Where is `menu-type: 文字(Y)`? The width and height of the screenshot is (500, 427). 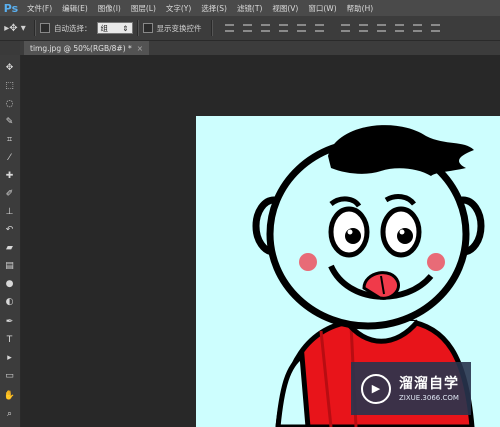 menu-type: 文字(Y) is located at coordinates (178, 8).